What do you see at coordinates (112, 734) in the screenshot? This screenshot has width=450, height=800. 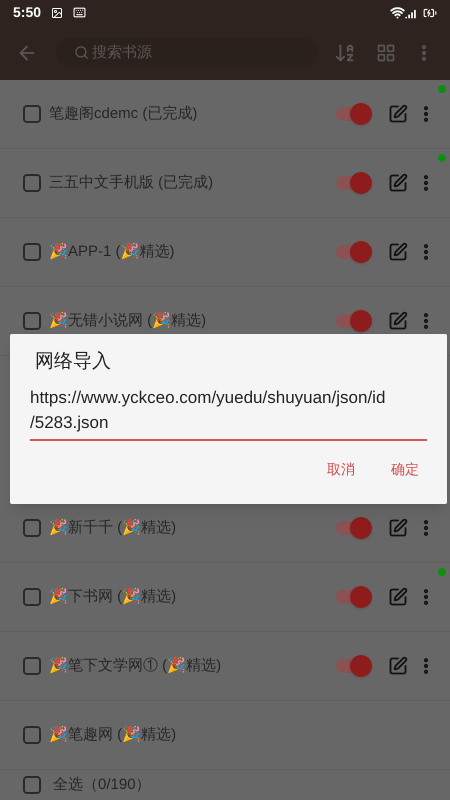 I see `source-name: 🎉笔趣网 (🎉精选)` at bounding box center [112, 734].